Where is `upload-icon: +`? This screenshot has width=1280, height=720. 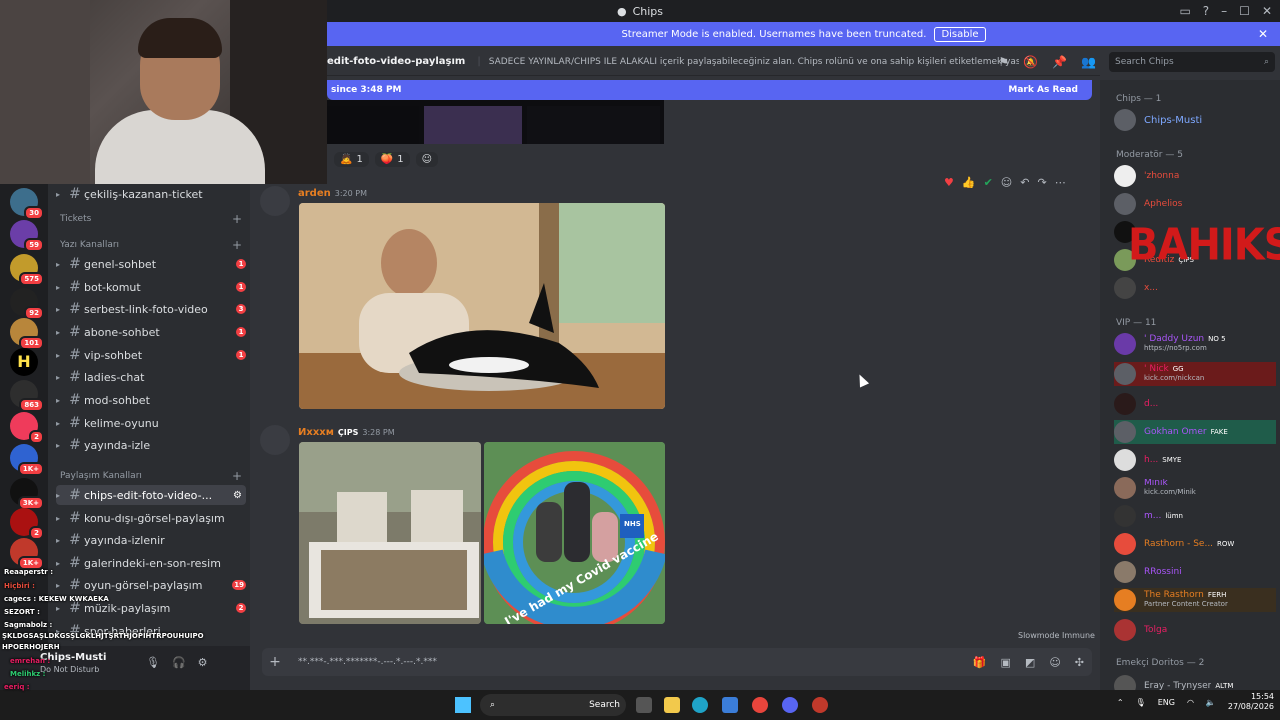 upload-icon: + is located at coordinates (275, 662).